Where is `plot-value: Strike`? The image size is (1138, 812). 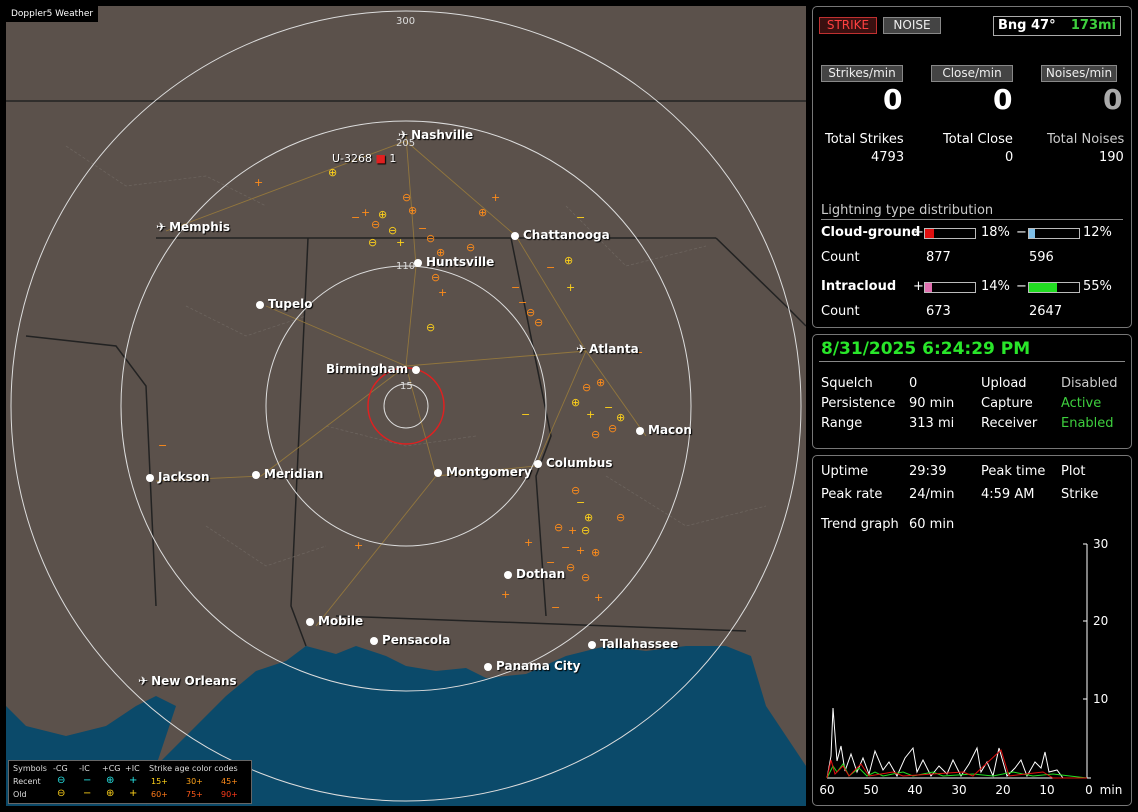
plot-value: Strike is located at coordinates (1079, 494).